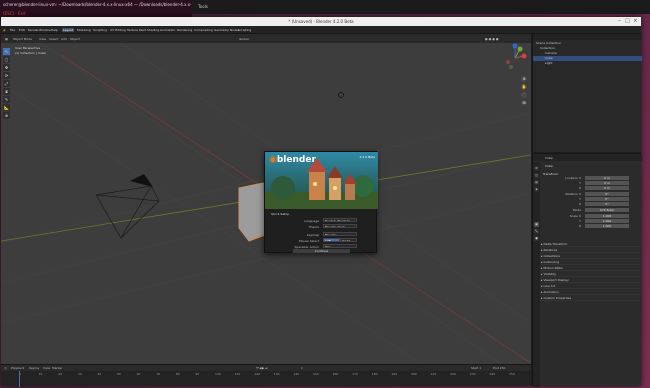  I want to click on tool-tab-icon: ⚙, so click(536, 168).